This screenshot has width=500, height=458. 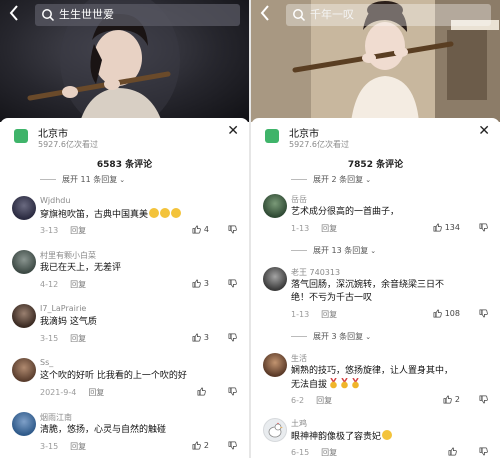 I want to click on comment-username: 村里有颗小白菜, so click(x=68, y=255).